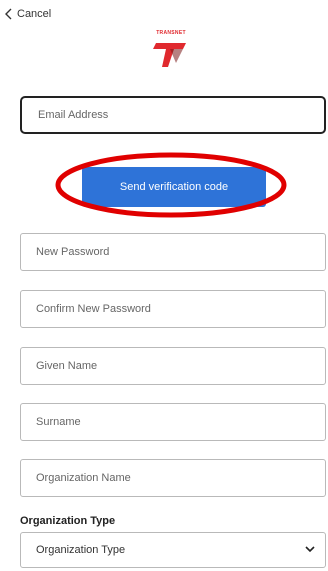  I want to click on new-password-field, so click(173, 252).